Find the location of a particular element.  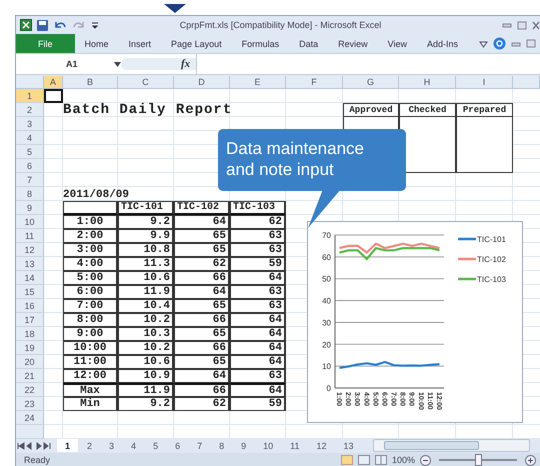

ribbon-tab: View is located at coordinates (397, 43).